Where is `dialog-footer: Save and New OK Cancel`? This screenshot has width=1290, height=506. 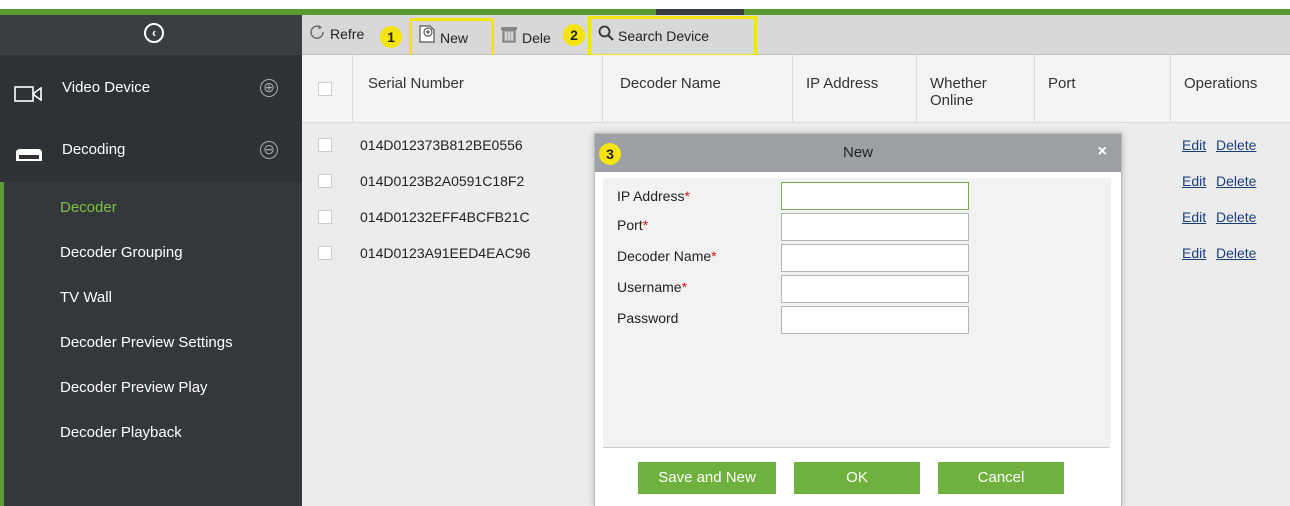 dialog-footer: Save and New OK Cancel is located at coordinates (858, 477).